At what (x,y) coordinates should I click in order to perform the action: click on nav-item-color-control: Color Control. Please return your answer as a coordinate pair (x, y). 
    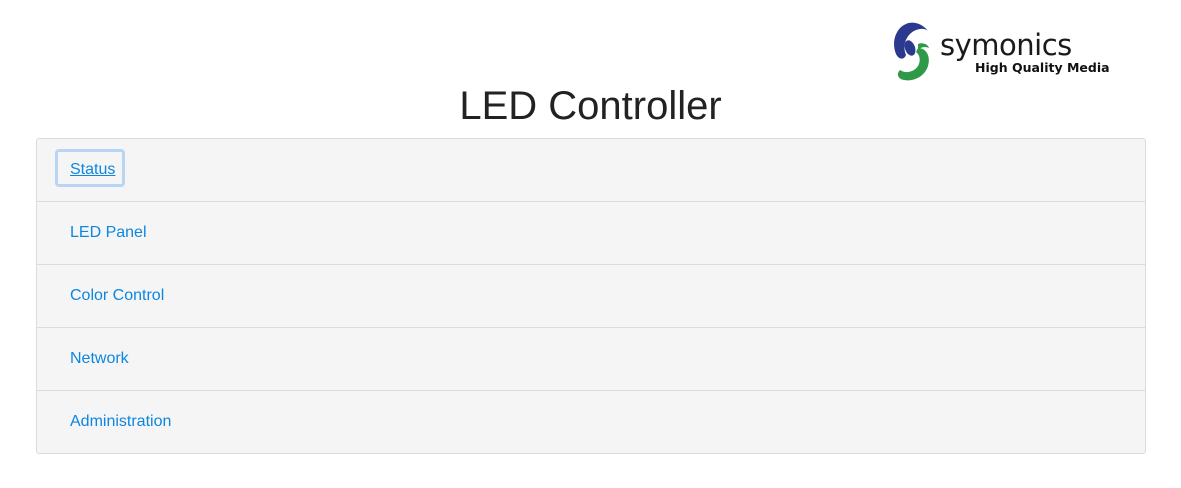
    Looking at the image, I should click on (591, 296).